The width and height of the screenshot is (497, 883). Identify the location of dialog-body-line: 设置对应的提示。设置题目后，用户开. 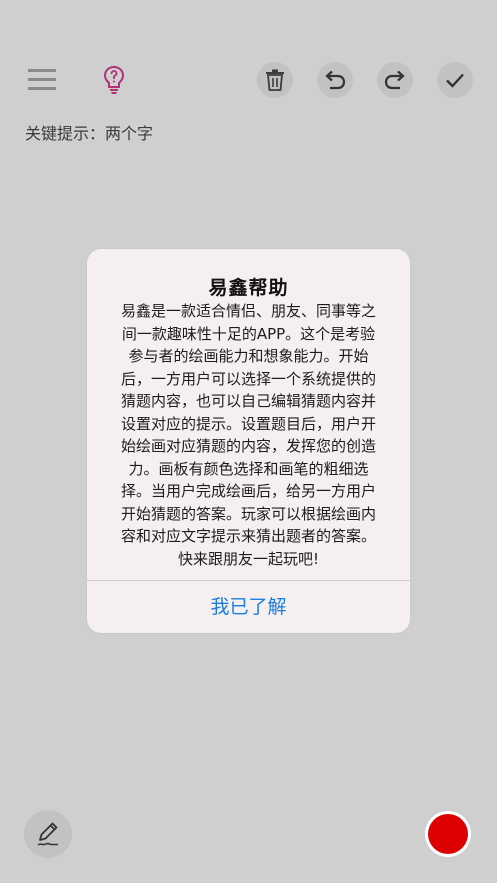
(248, 423).